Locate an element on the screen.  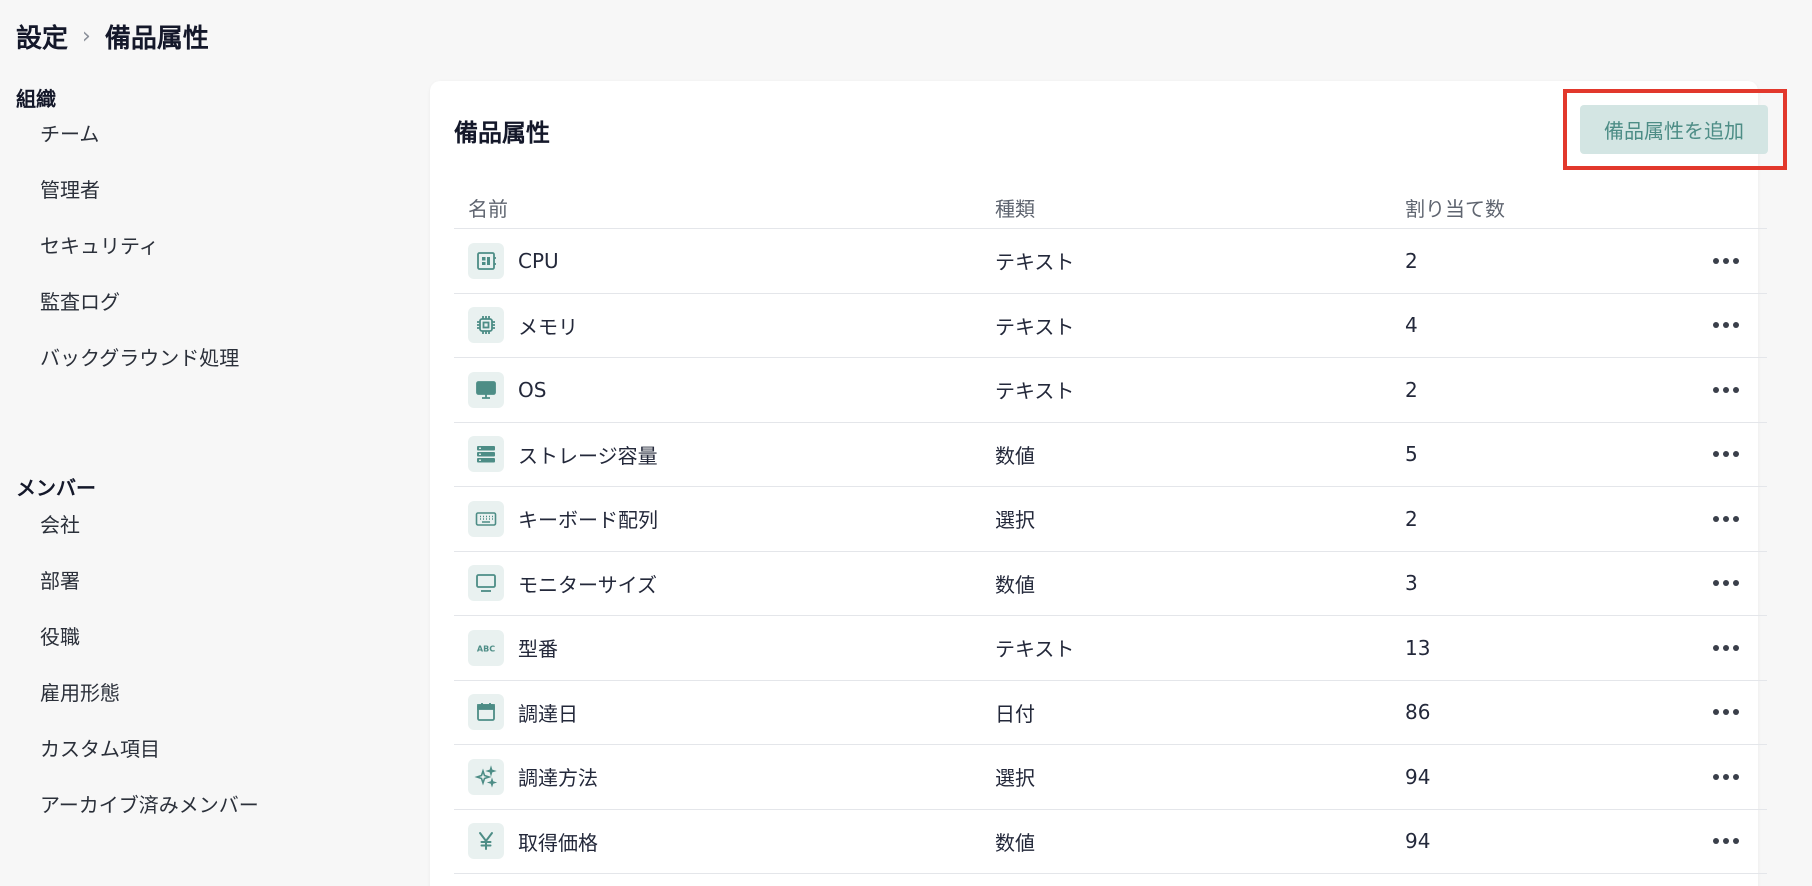
attribute-name: CPU is located at coordinates (538, 260).